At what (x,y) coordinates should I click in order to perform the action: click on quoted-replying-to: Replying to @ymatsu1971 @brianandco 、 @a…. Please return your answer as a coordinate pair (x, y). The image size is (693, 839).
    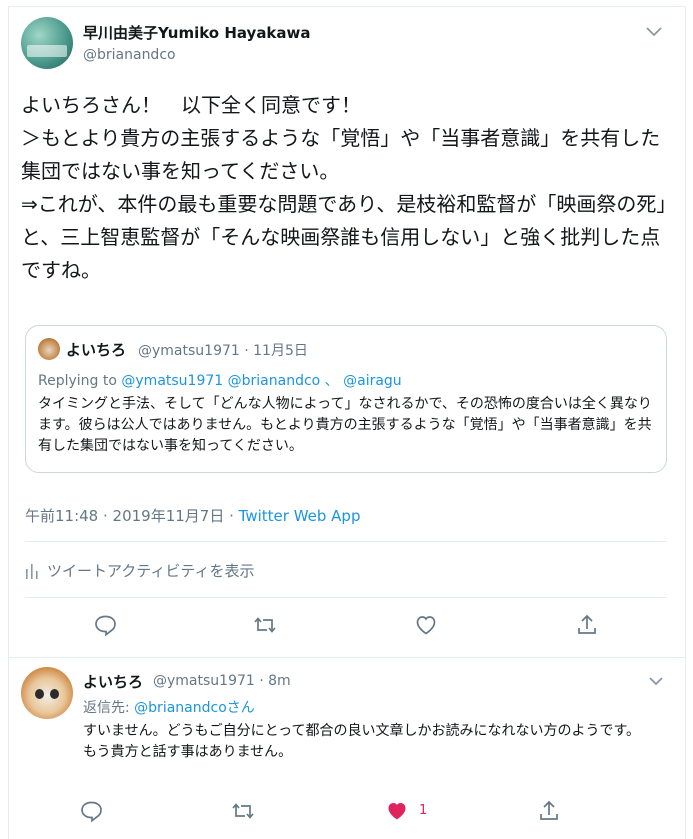
    Looking at the image, I should click on (220, 380).